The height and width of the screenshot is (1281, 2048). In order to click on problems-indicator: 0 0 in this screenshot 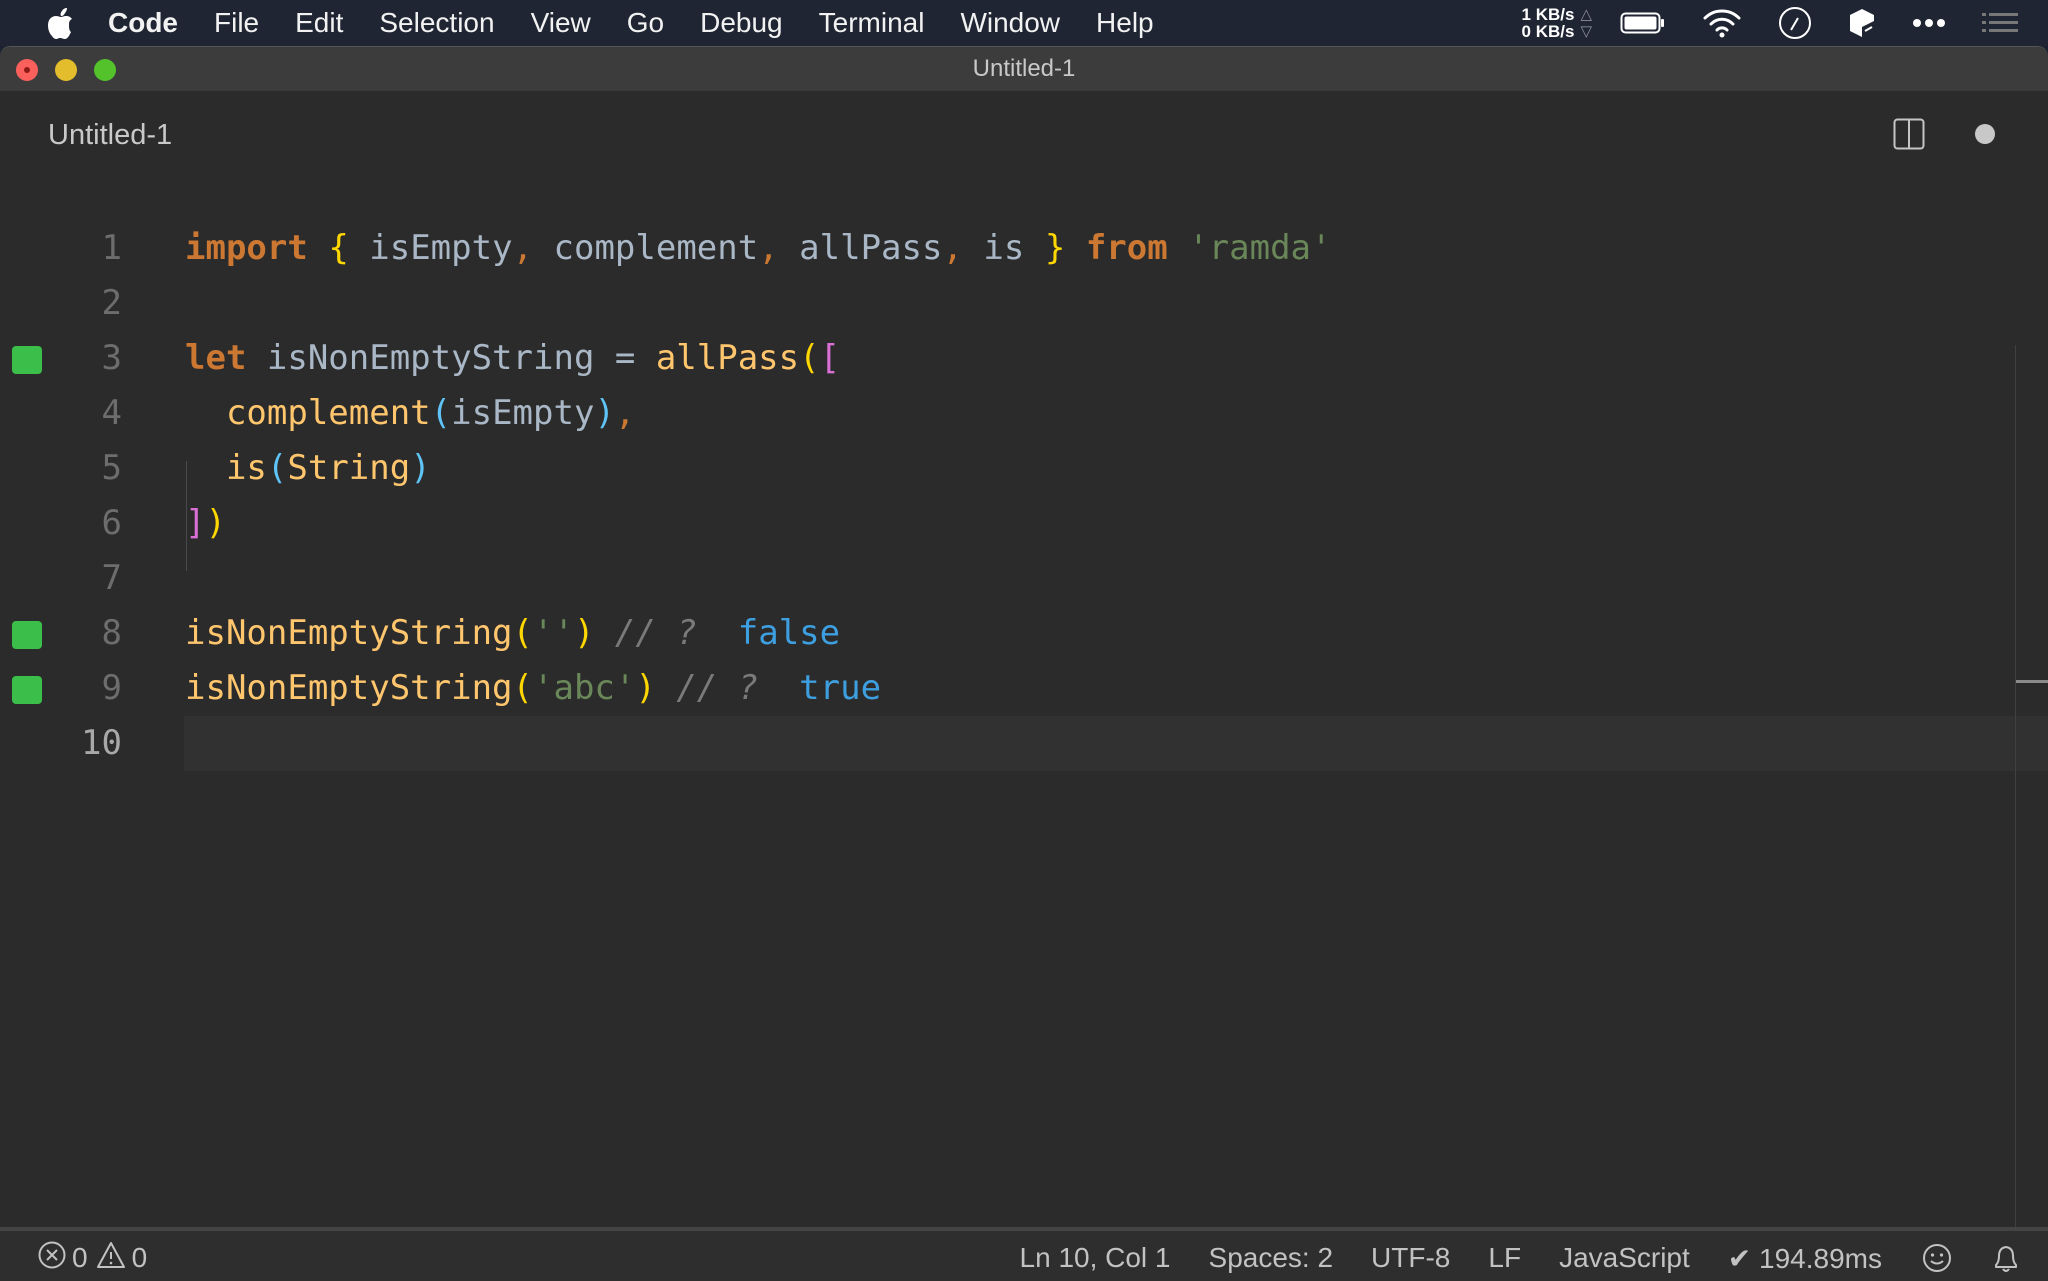, I will do `click(96, 1258)`.